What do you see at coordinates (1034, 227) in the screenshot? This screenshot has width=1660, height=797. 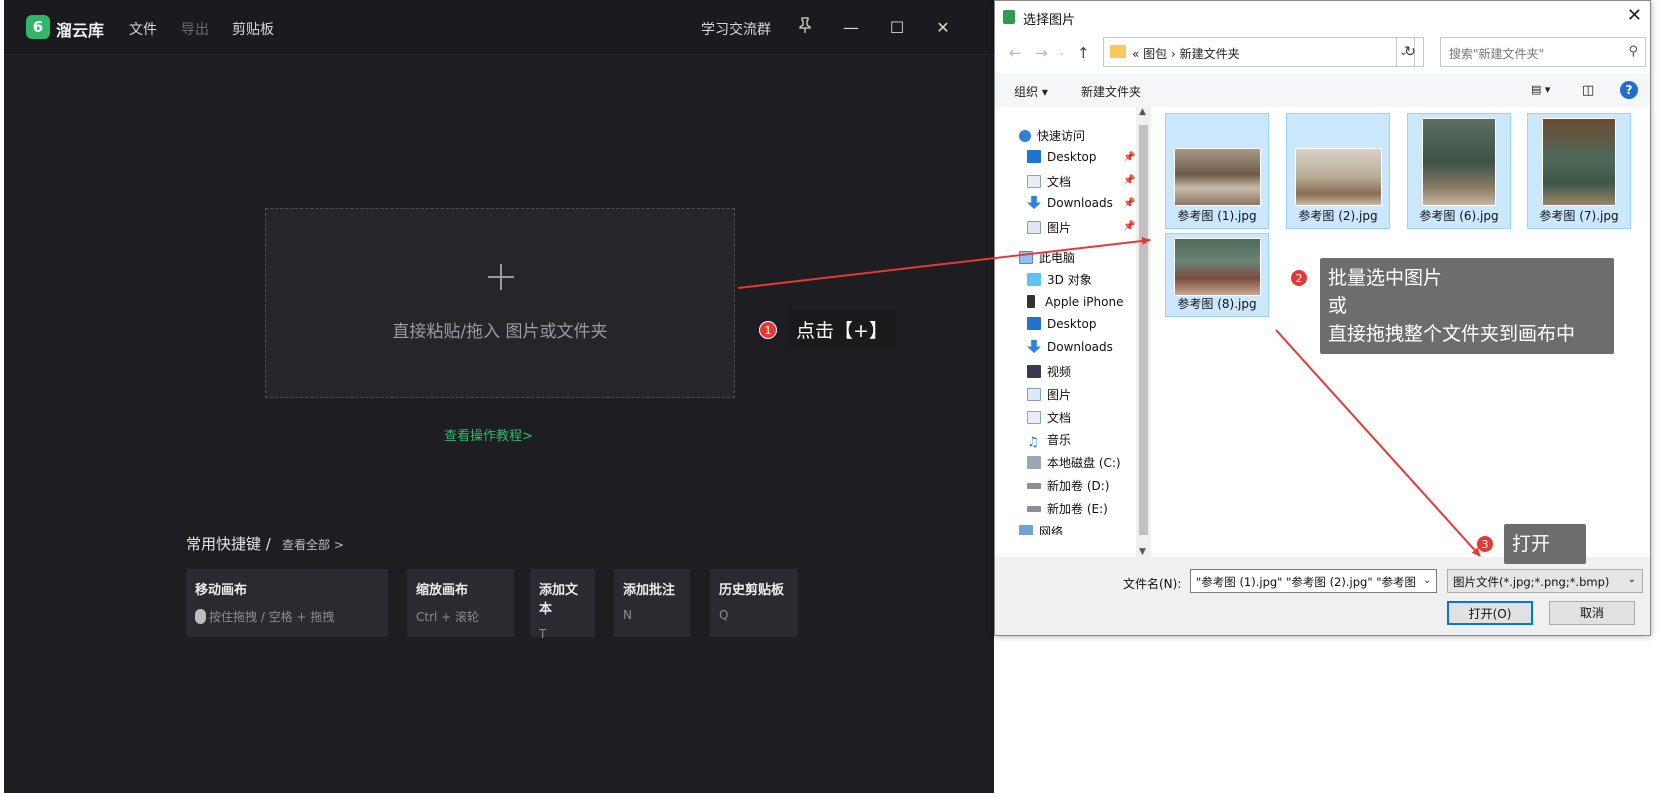 I see `pictures-icon` at bounding box center [1034, 227].